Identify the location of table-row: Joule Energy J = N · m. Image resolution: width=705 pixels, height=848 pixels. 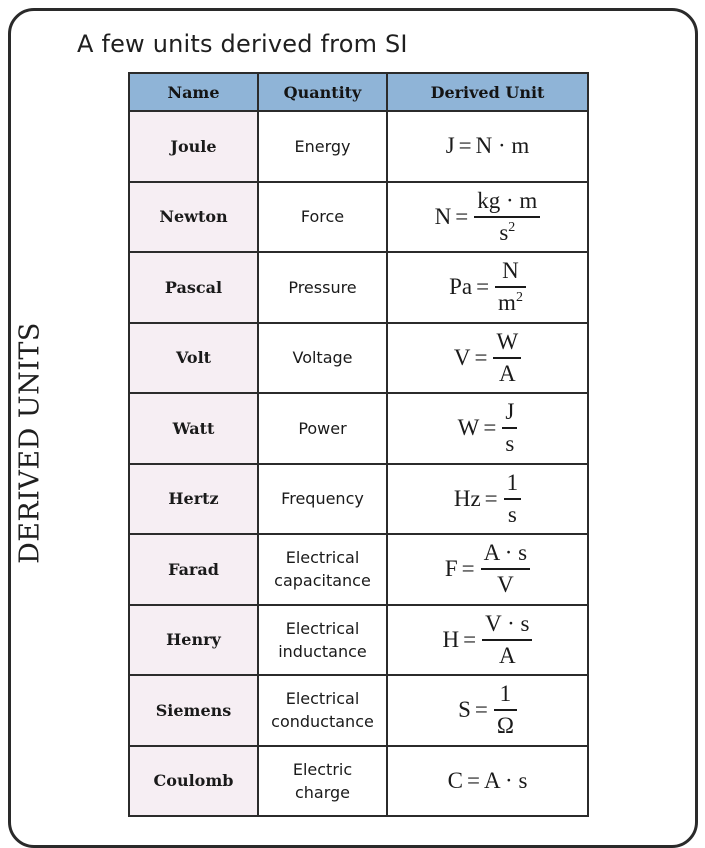
(358, 146).